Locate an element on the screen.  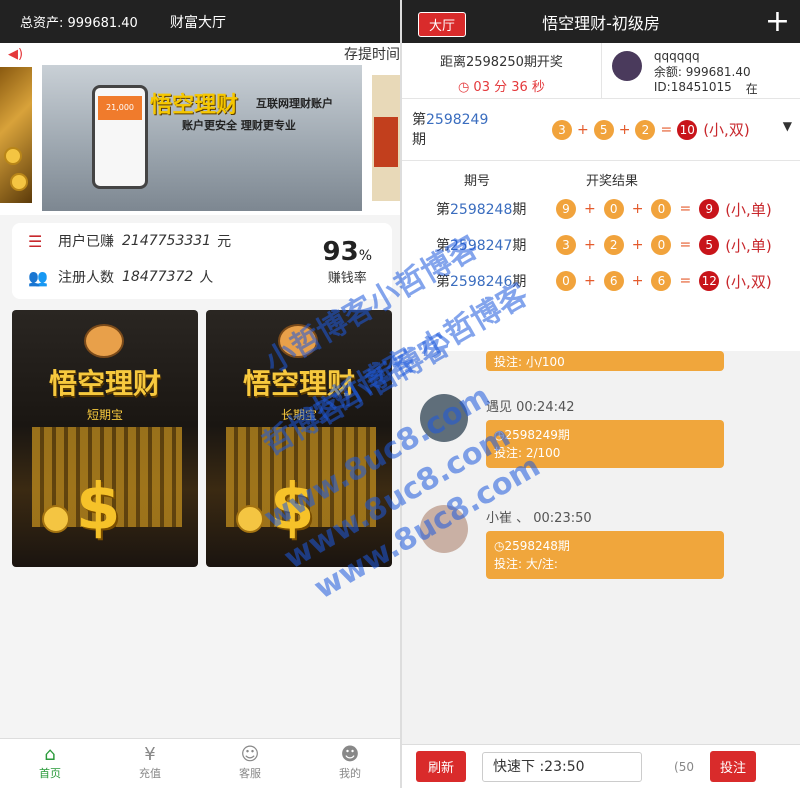
room-title: 悟空理财-初级房 is located at coordinates (601, 23).